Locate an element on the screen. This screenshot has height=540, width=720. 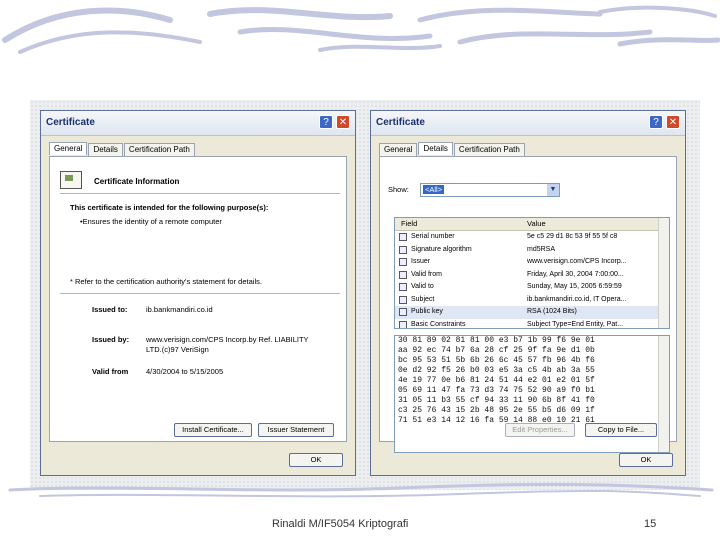
issuer-statement-button: Issuer Statement is located at coordinates (296, 430).